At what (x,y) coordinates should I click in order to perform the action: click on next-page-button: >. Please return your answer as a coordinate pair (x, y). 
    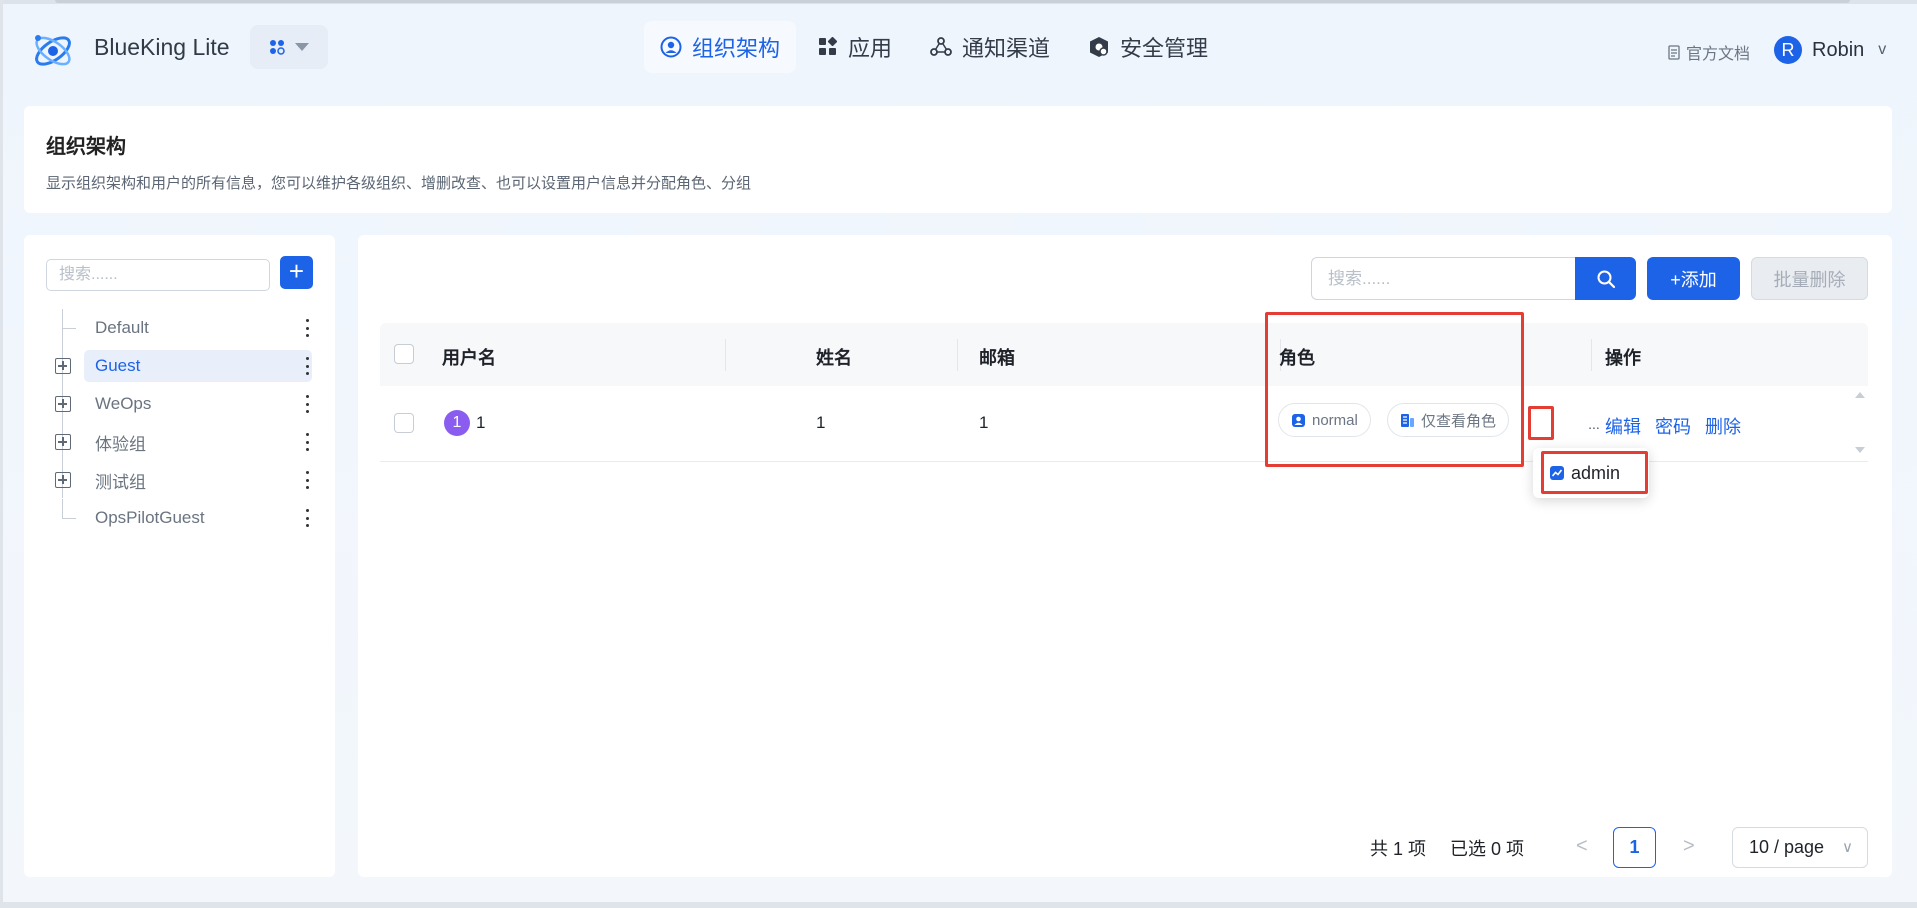
    Looking at the image, I should click on (1689, 846).